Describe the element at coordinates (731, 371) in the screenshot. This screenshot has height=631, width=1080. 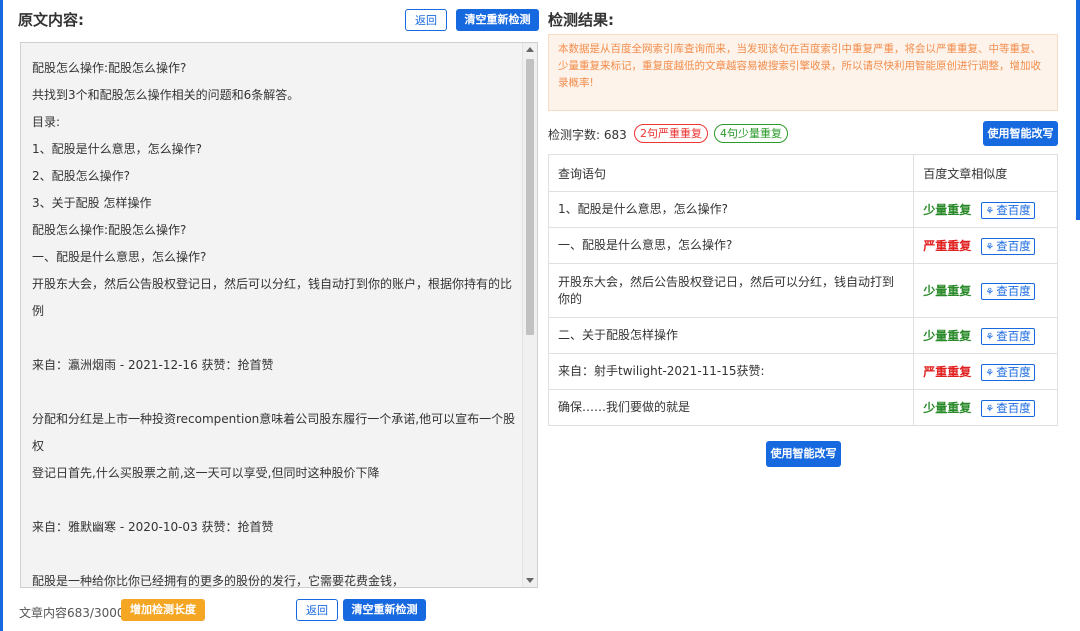
I see `query-sentence: 来自：射手twilight-2021-11-15获赞:` at that location.